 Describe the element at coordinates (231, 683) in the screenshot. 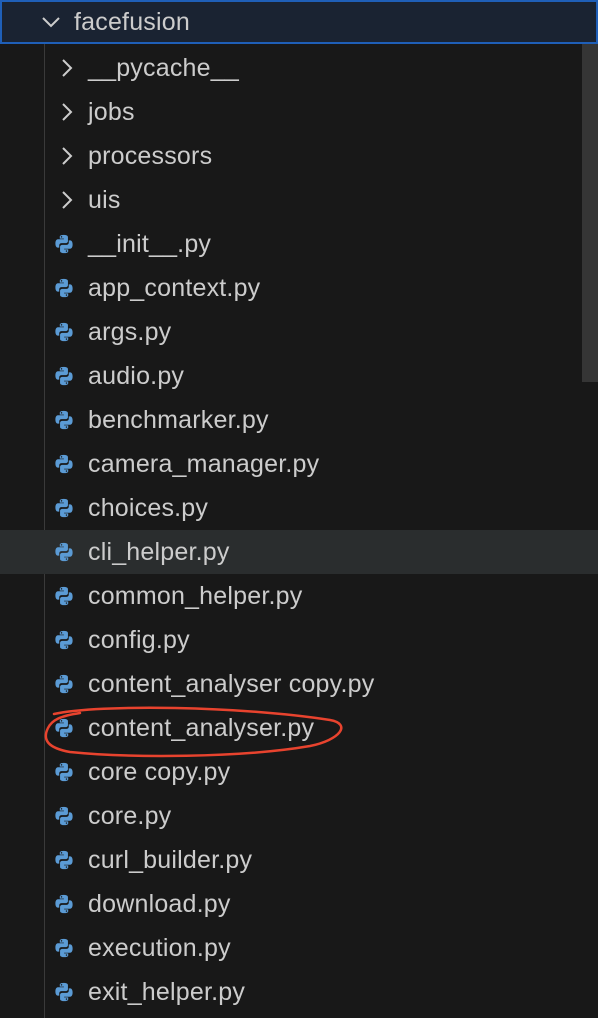

I see `file-label: content_analyser copy.py` at that location.